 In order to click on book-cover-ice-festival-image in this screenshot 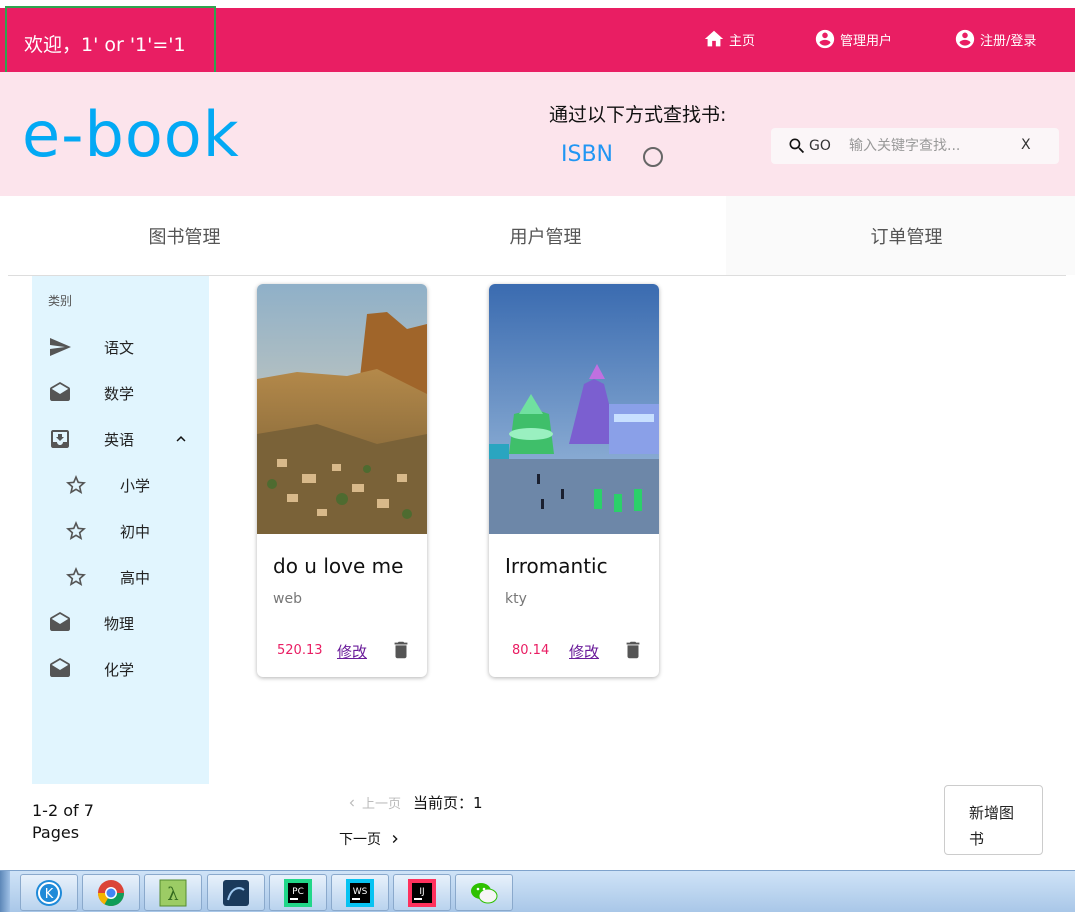, I will do `click(574, 409)`.